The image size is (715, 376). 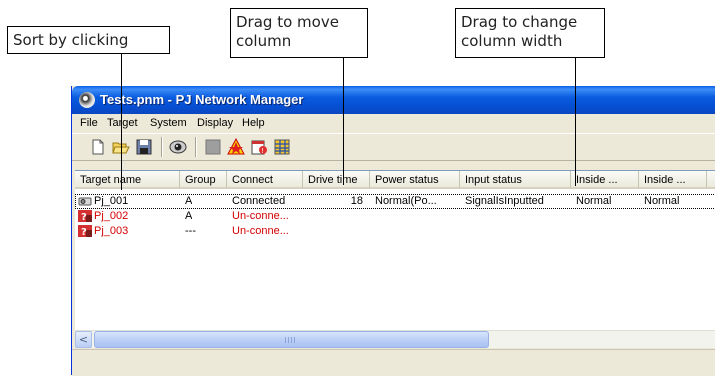 I want to click on cell-target-name: Pj_003, so click(x=111, y=231).